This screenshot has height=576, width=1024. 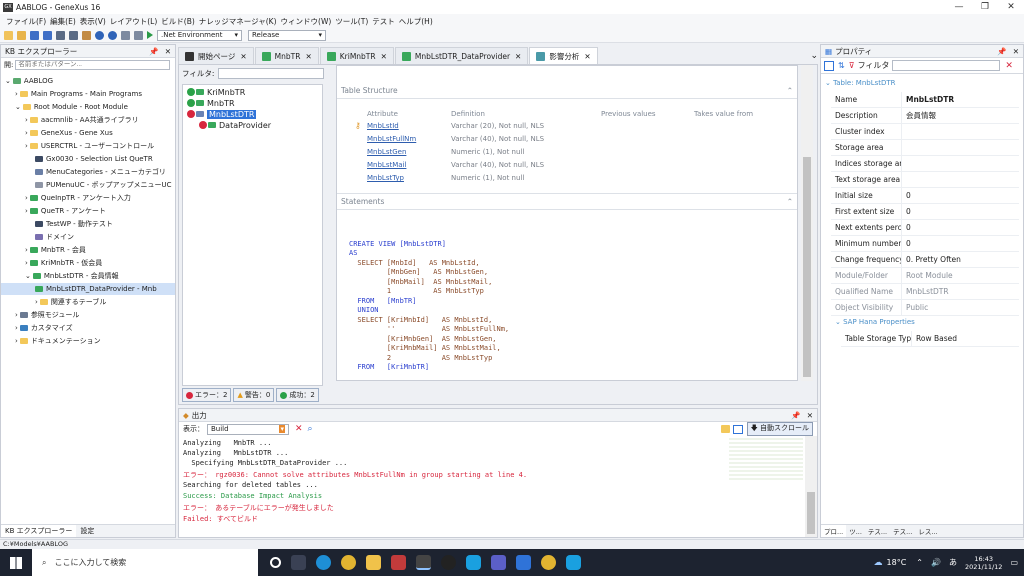 What do you see at coordinates (985, 7) in the screenshot?
I see `restore-icon: ❐` at bounding box center [985, 7].